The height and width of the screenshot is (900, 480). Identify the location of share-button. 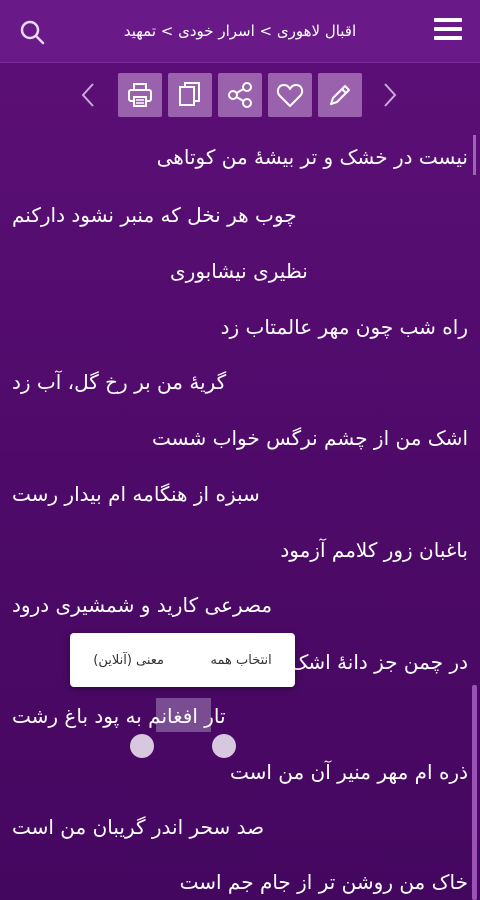
(240, 95).